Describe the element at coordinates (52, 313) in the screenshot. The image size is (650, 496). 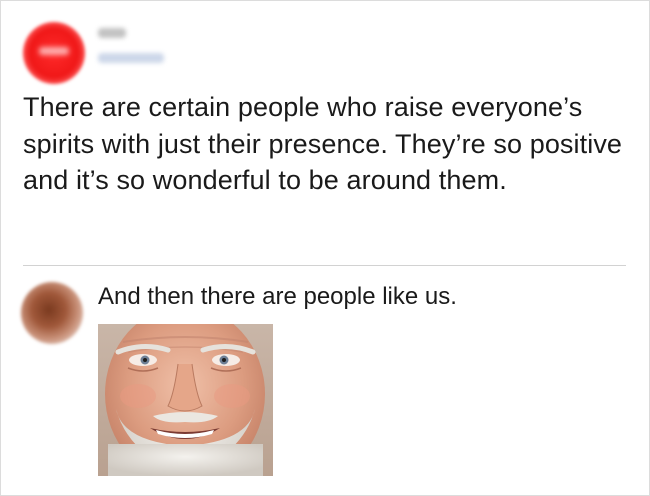
I see `reply-avatar` at that location.